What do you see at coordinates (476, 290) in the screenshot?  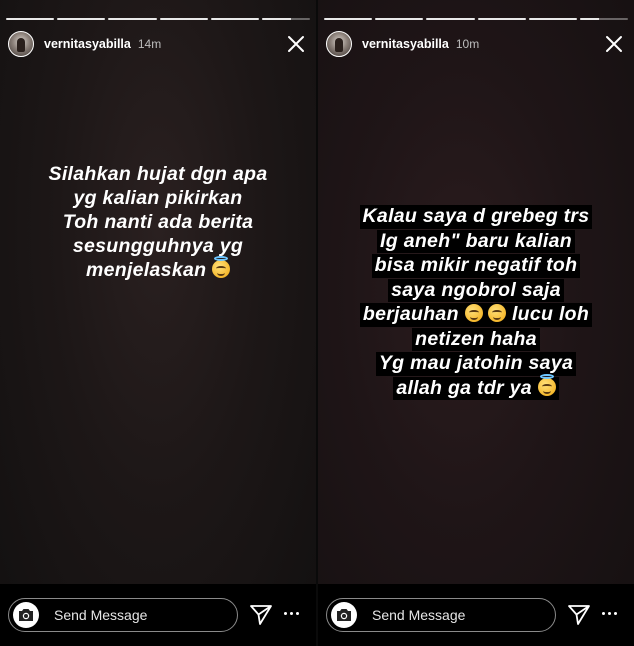 I see `caption-line: saya ngobrol saja` at bounding box center [476, 290].